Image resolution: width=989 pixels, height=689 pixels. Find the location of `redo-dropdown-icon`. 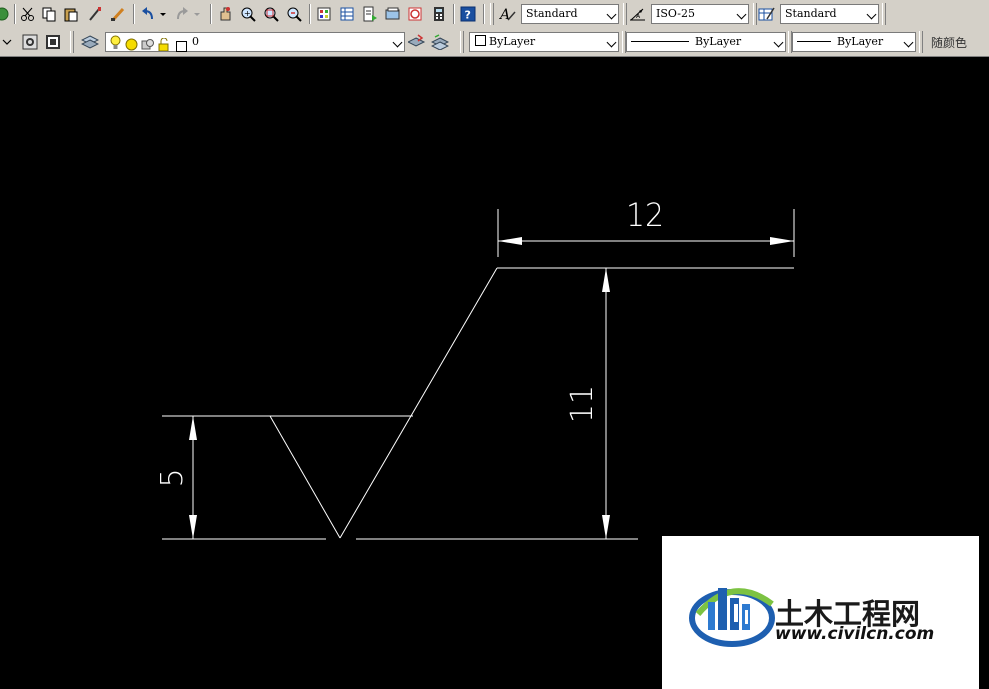

redo-dropdown-icon is located at coordinates (197, 14).